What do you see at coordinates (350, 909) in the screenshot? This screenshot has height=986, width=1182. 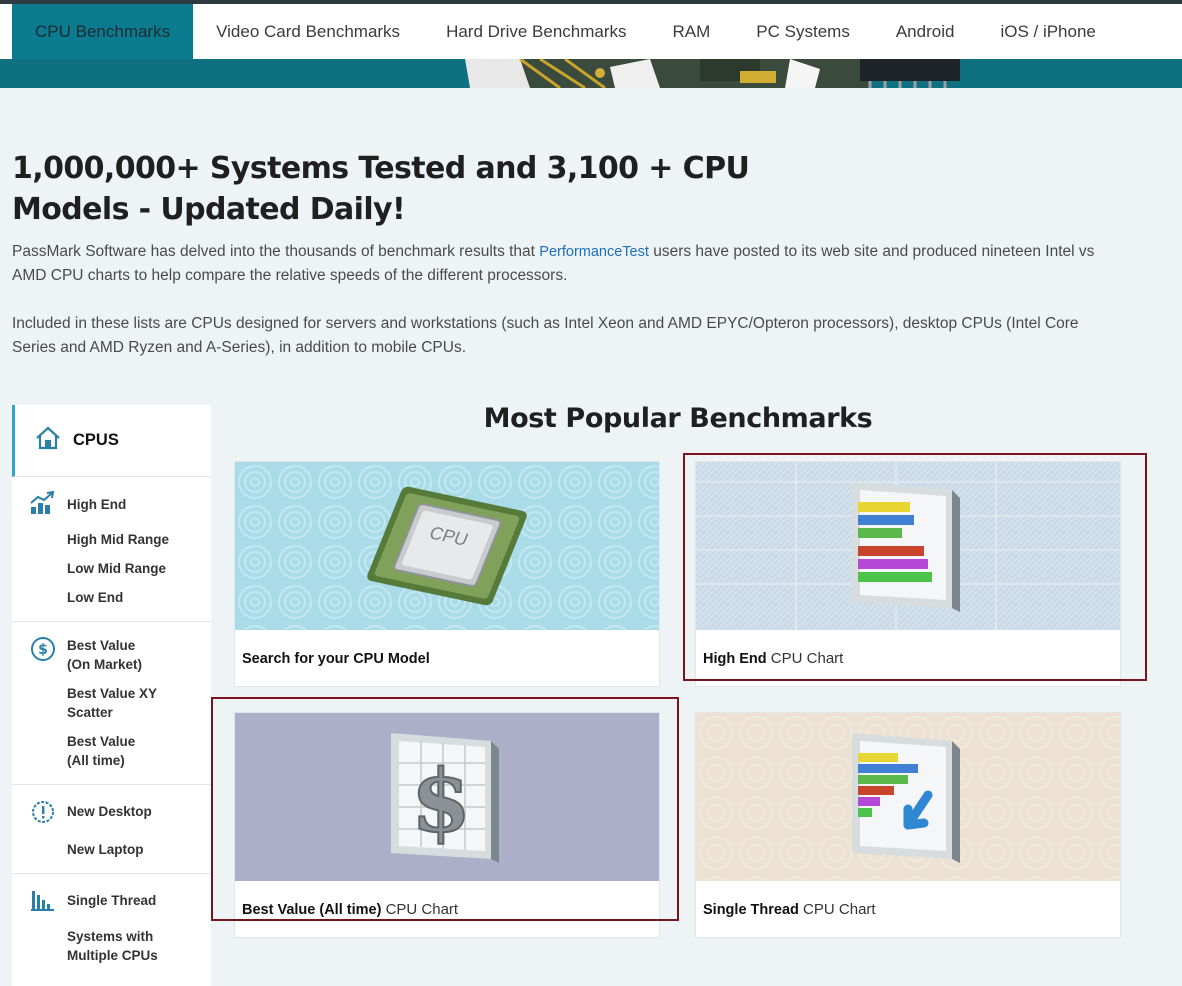 I see `card-best-value-label: Best Value (All time) CPU Chart` at bounding box center [350, 909].